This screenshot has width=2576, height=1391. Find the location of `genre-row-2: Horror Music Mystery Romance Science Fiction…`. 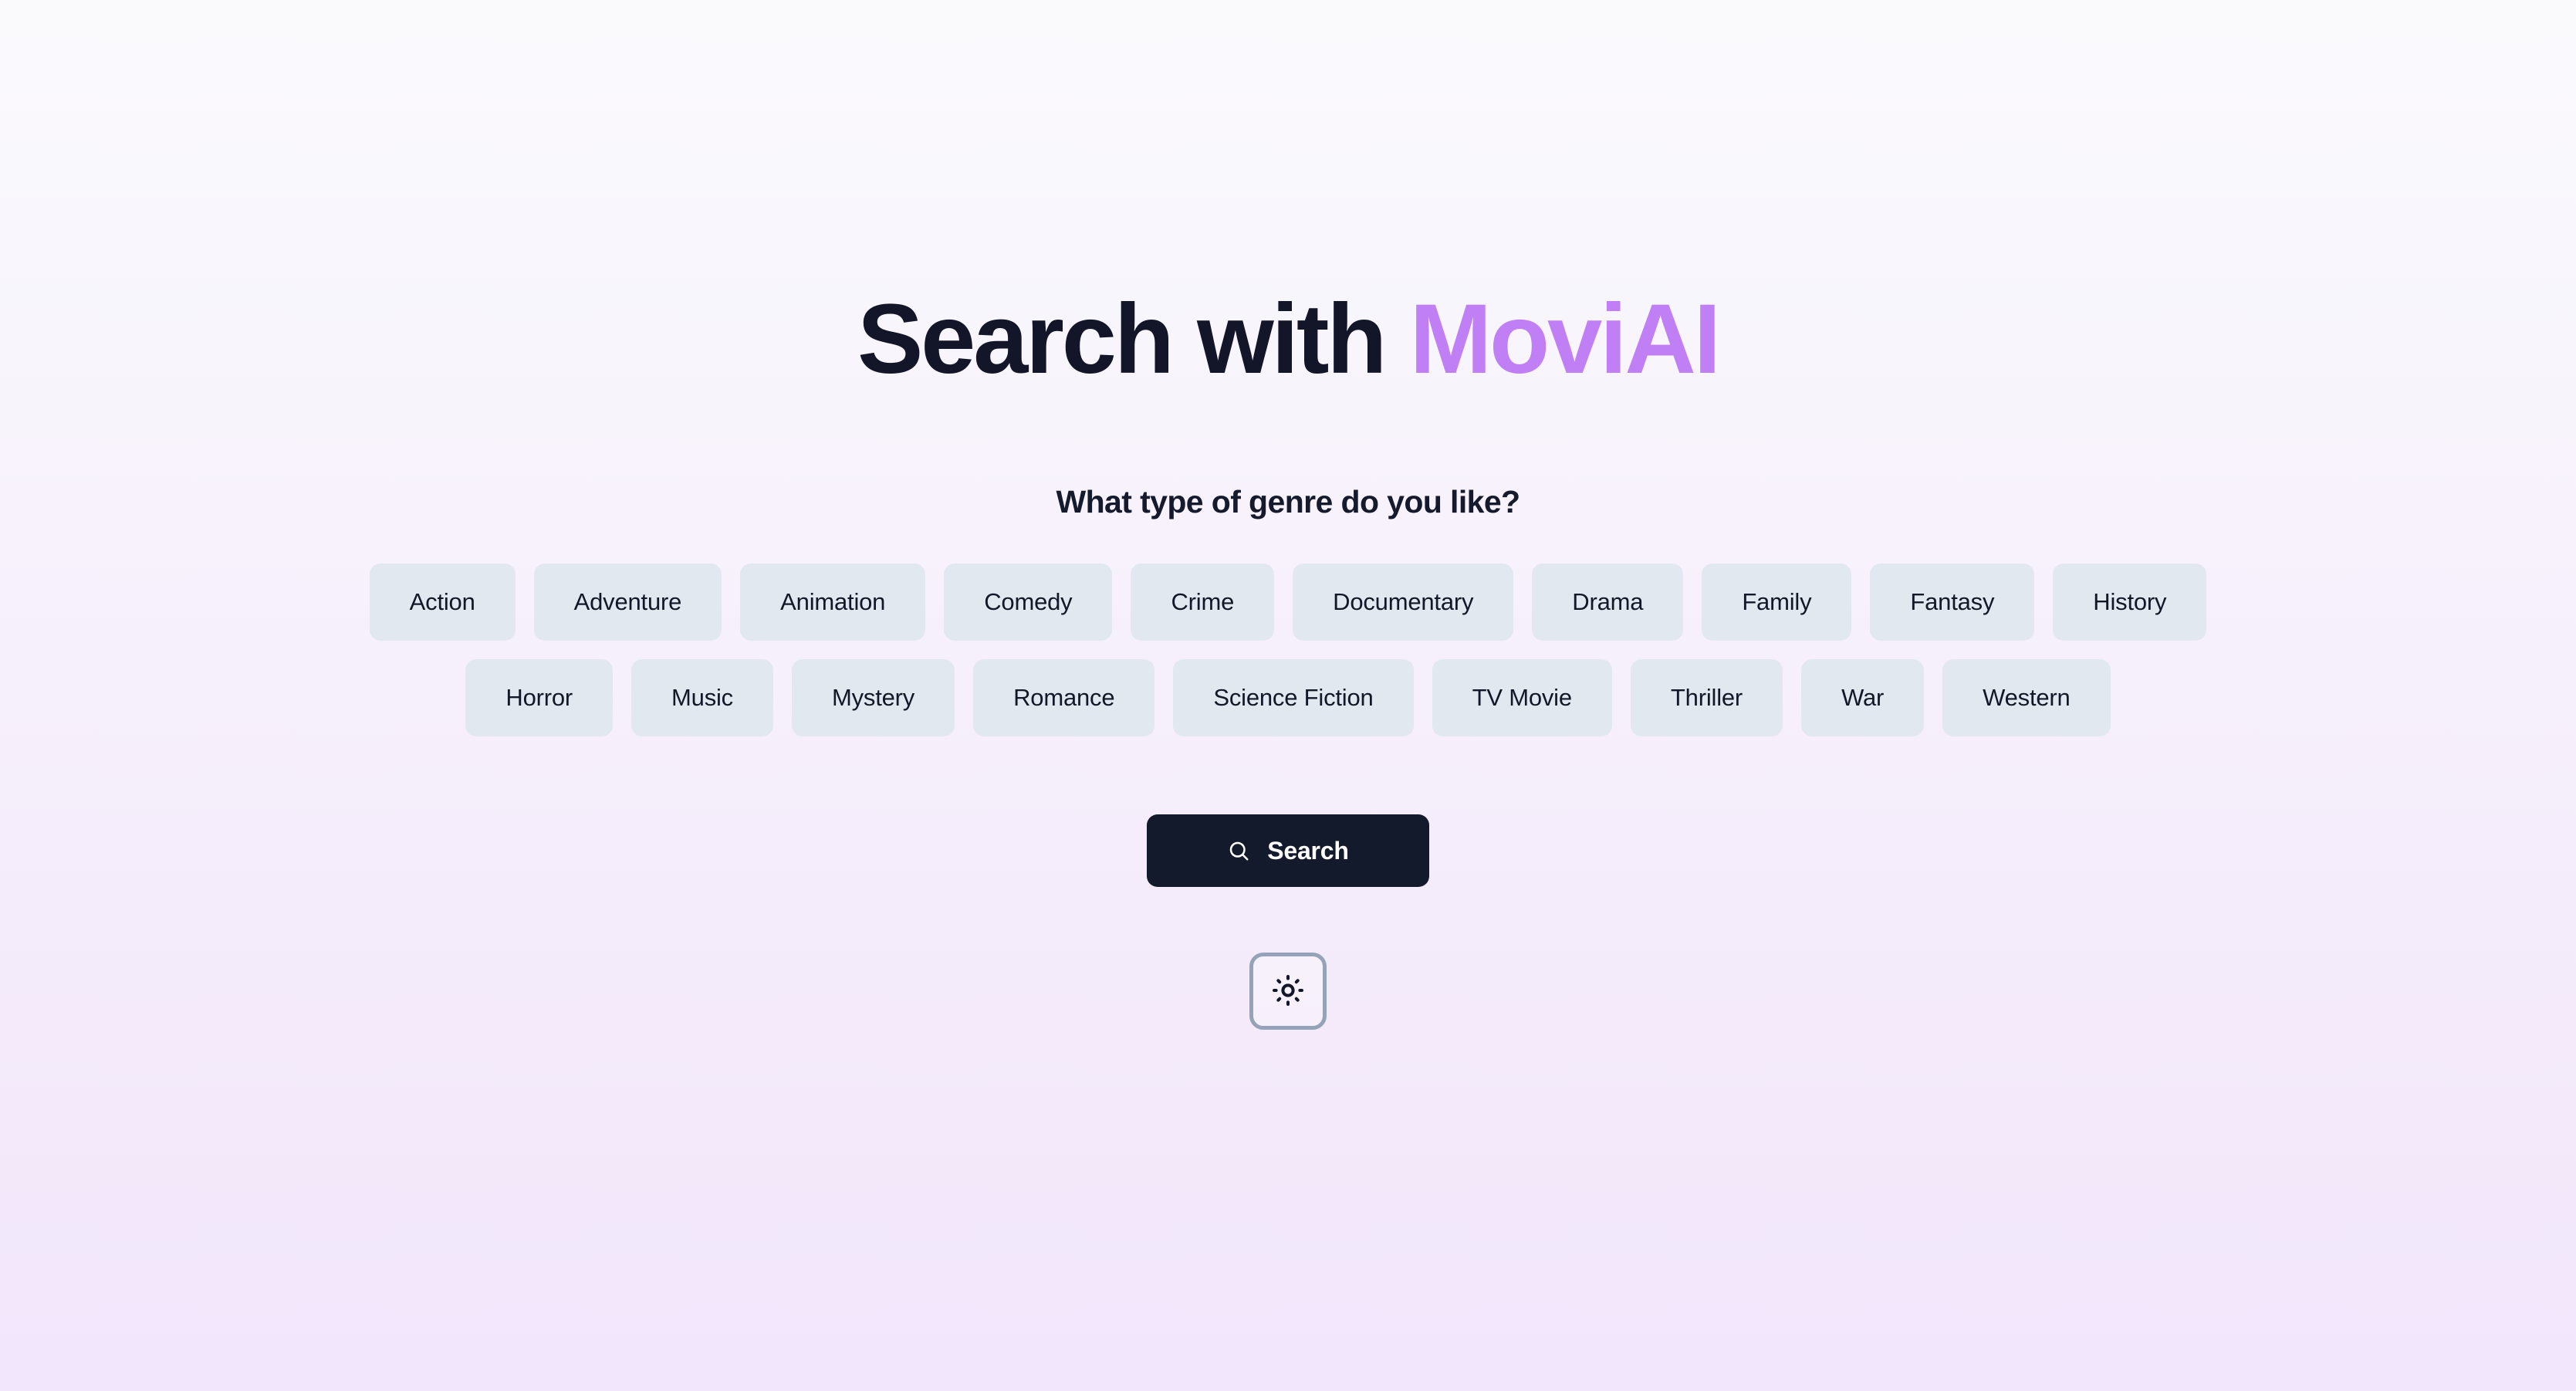

genre-row-2: Horror Music Mystery Romance Science Fiction… is located at coordinates (1288, 698).